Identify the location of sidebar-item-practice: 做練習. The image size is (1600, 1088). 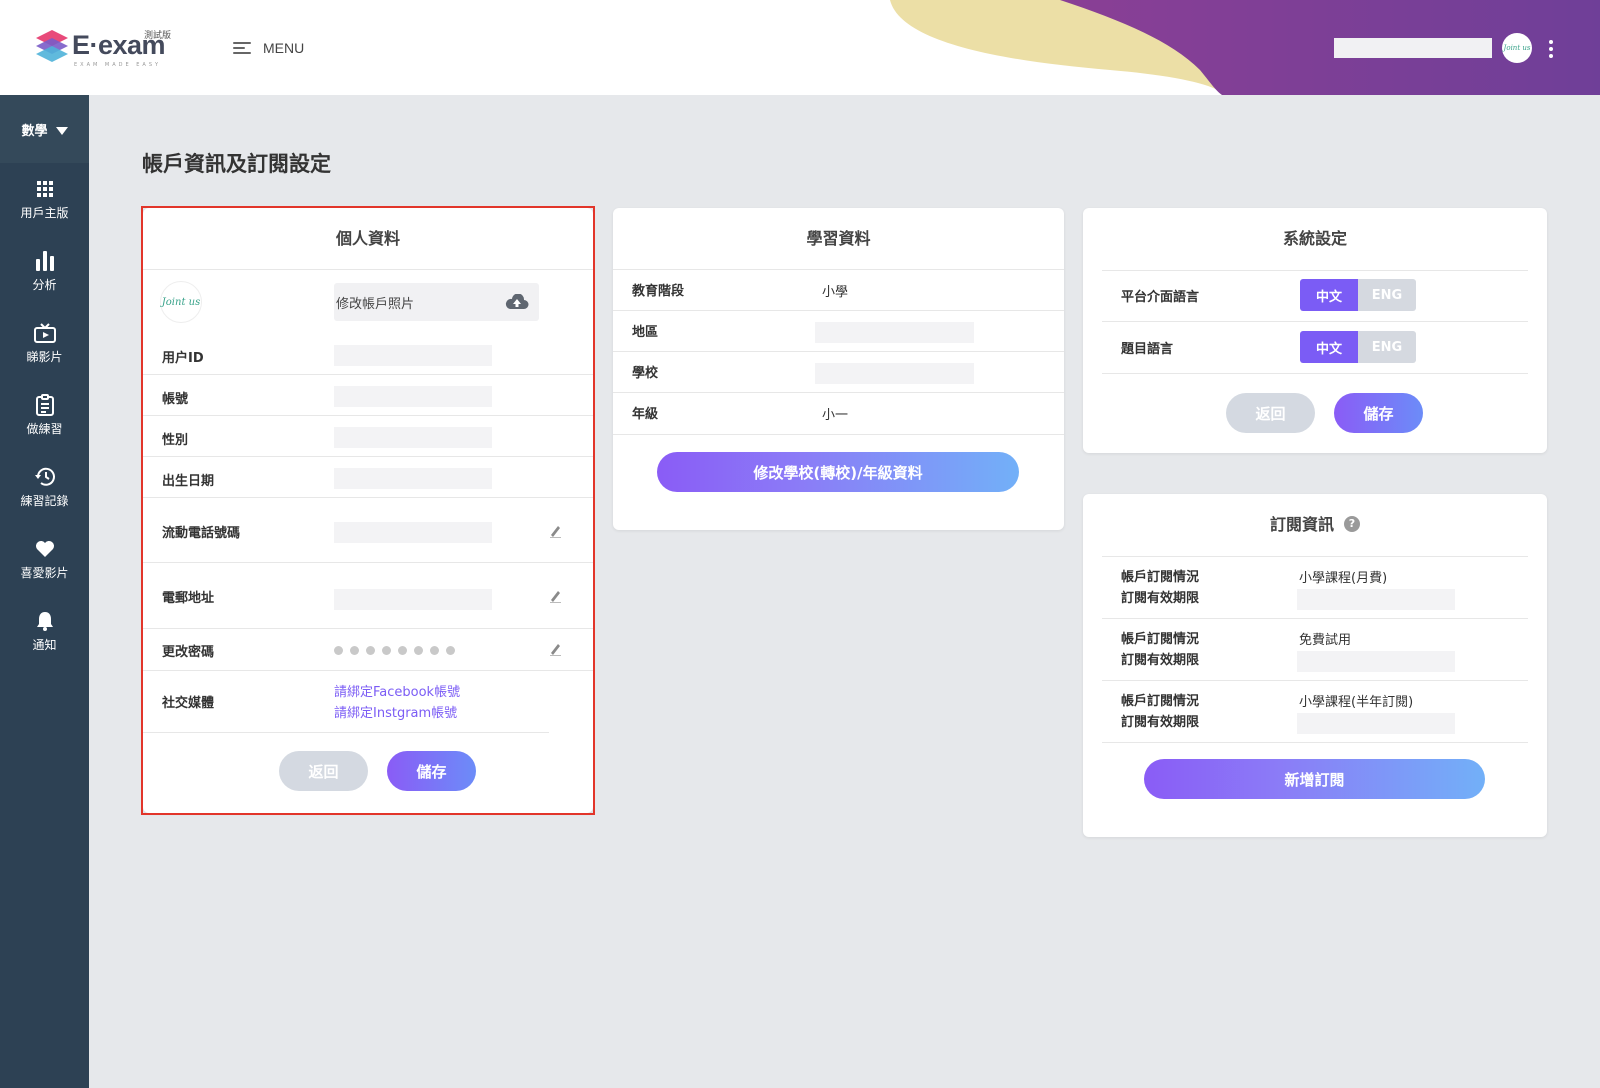
(44, 415).